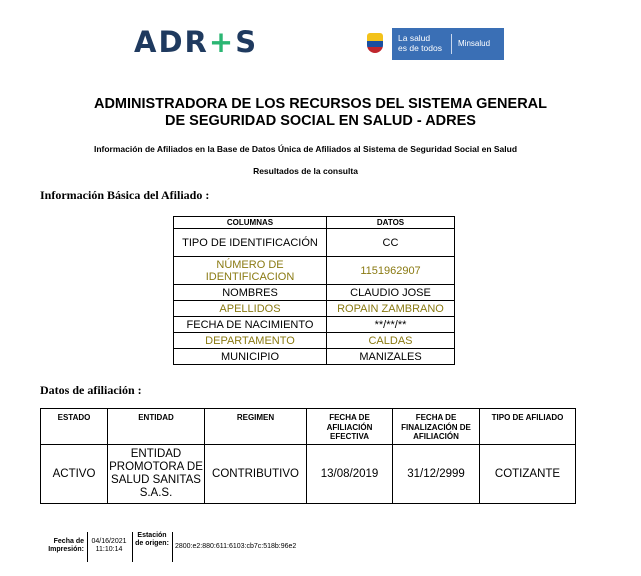  I want to click on row-value: **/**/**, so click(390, 324).